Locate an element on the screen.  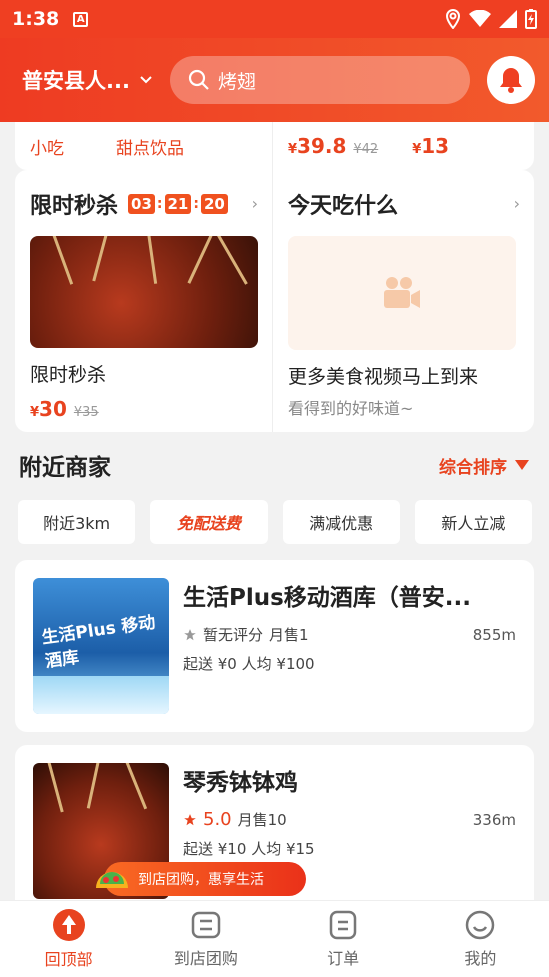
triangle-down-icon is located at coordinates (522, 465).